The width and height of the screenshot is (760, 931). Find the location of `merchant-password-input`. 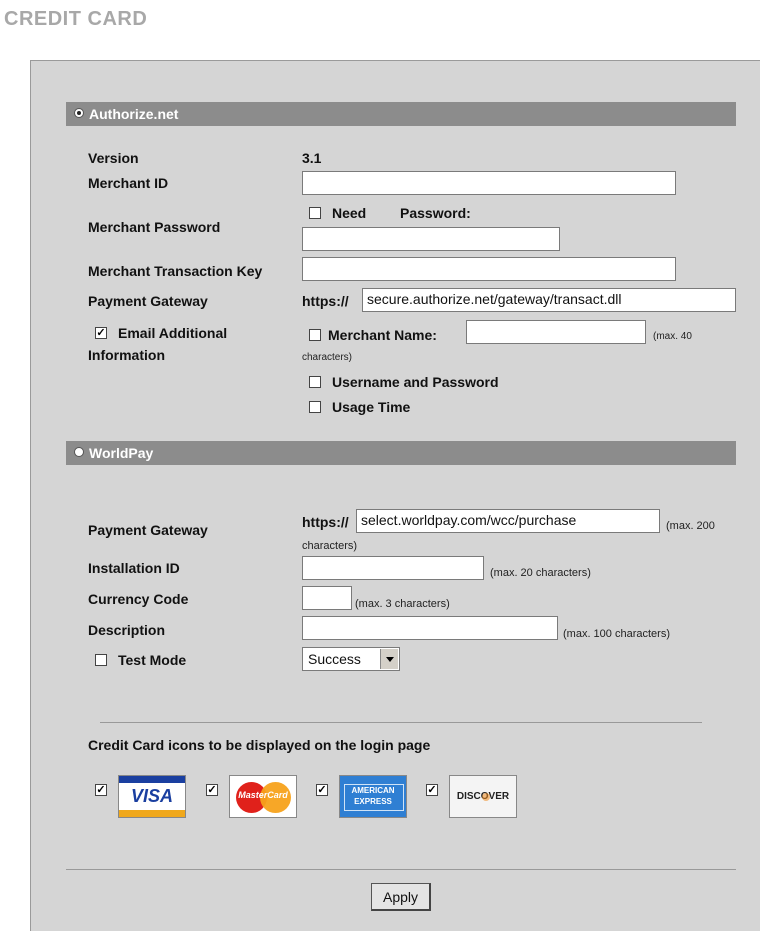

merchant-password-input is located at coordinates (431, 239).